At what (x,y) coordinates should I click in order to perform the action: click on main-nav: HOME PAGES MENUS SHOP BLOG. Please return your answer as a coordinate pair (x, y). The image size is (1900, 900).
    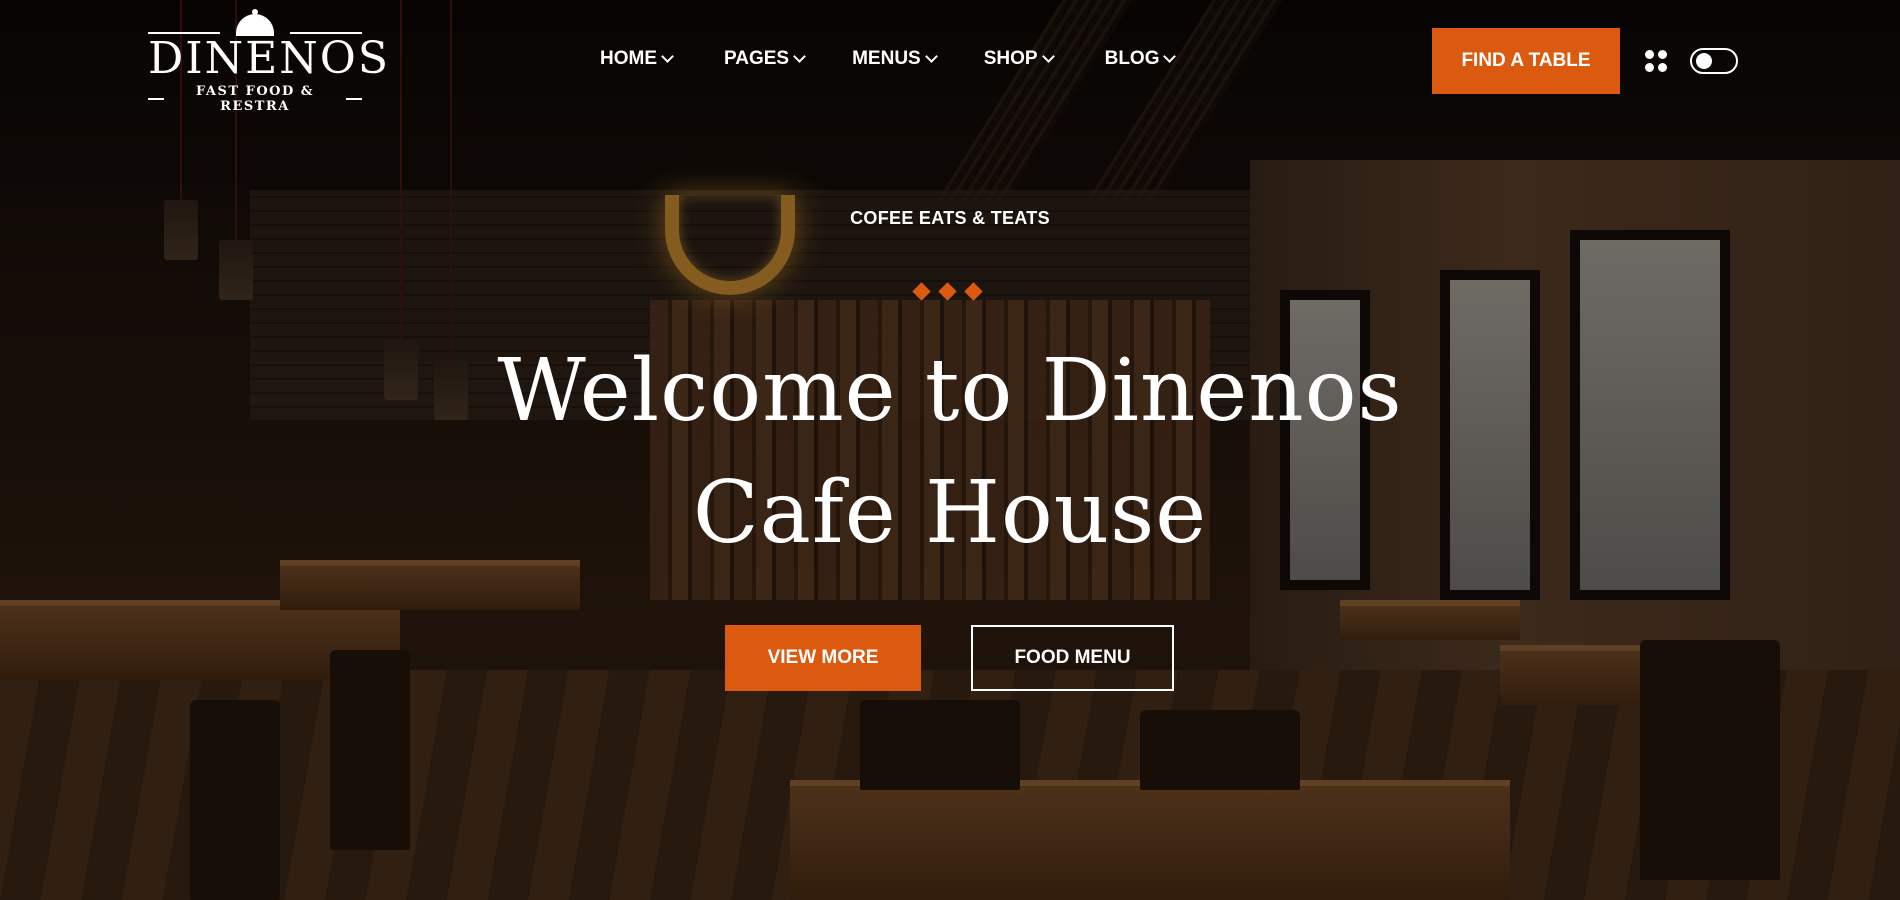
    Looking at the image, I should click on (888, 59).